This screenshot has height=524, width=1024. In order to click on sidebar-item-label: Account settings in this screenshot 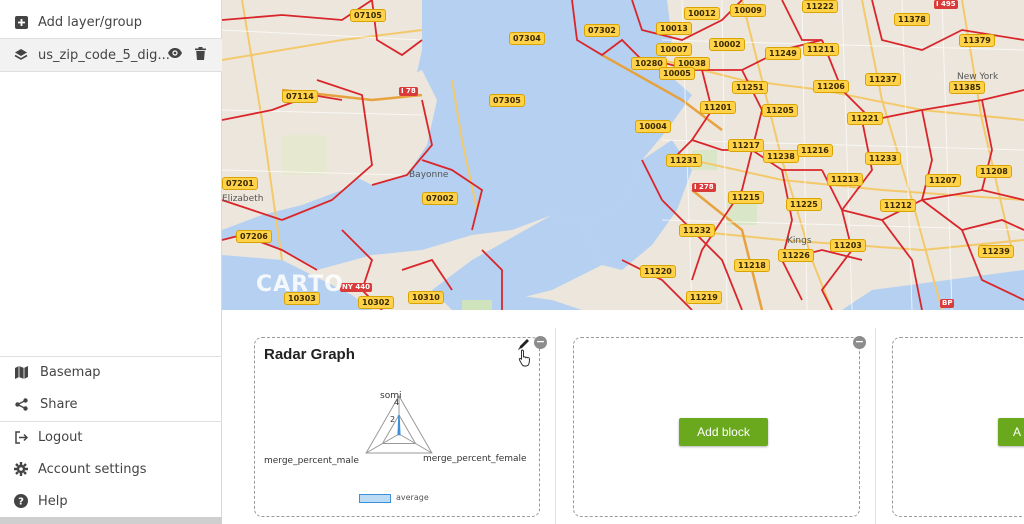, I will do `click(92, 469)`.